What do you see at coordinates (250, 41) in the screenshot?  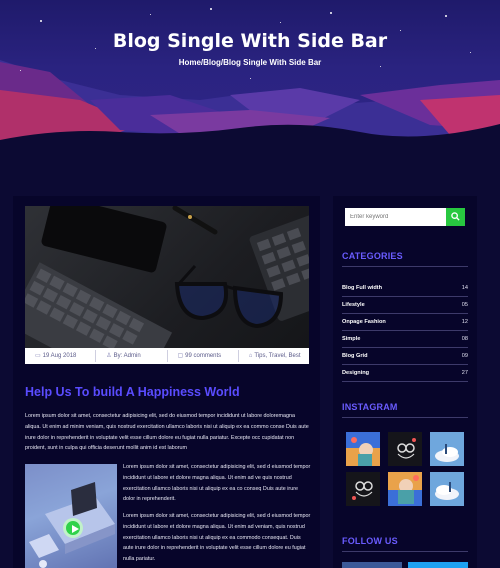 I see `page-title: Blog Single With Side Bar` at bounding box center [250, 41].